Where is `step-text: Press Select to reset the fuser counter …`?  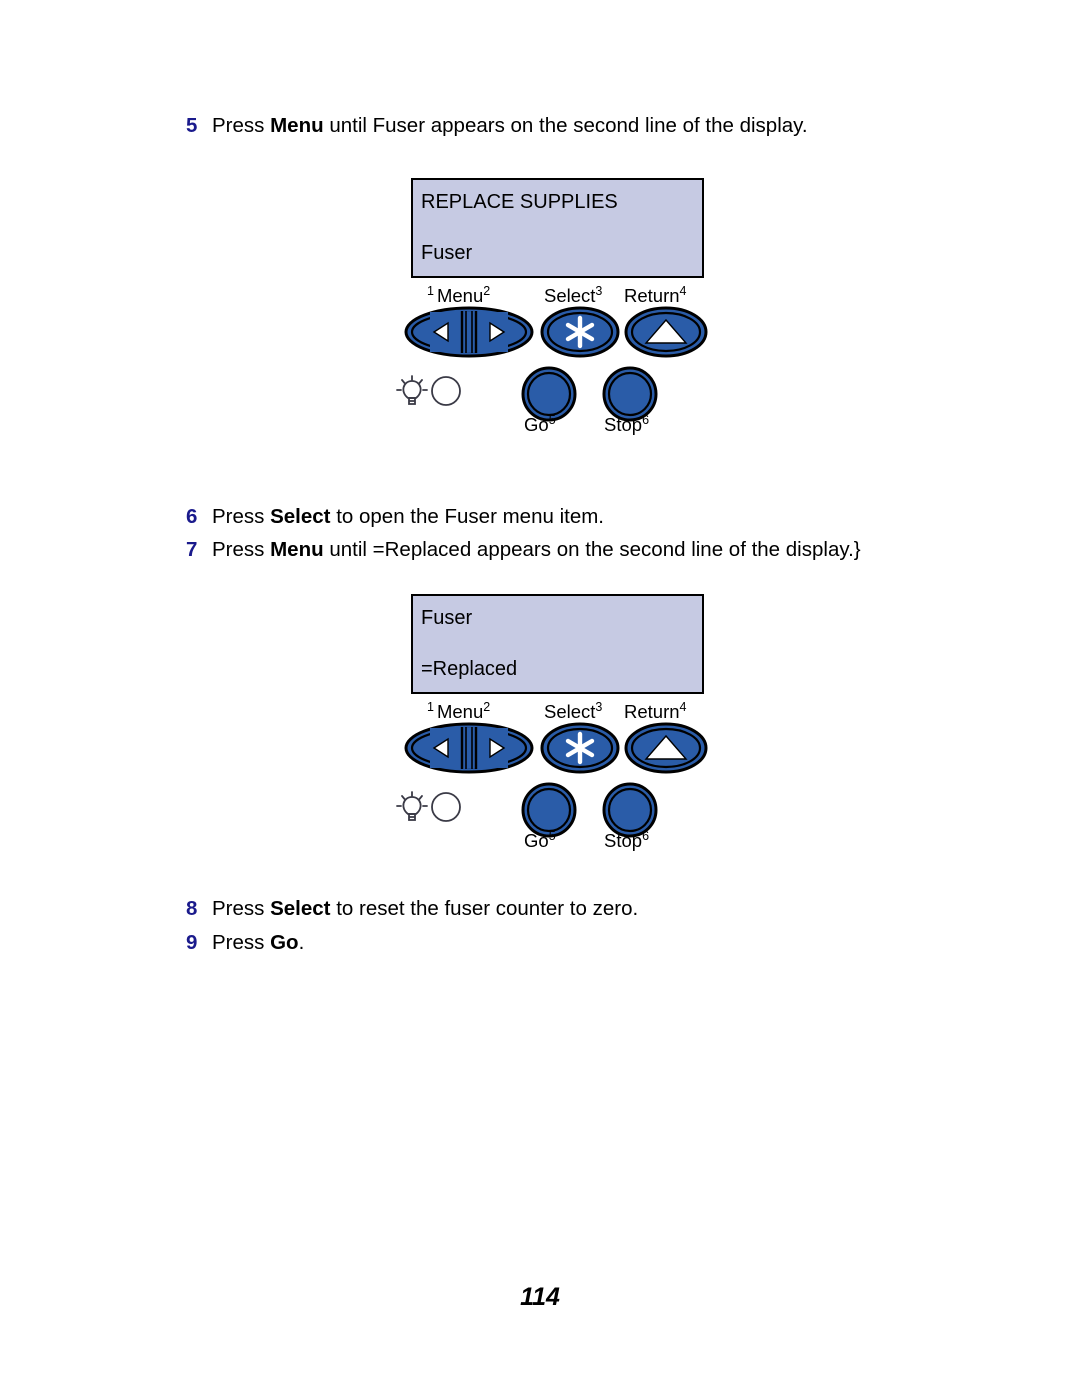 step-text: Press Select to reset the fuser counter … is located at coordinates (425, 909).